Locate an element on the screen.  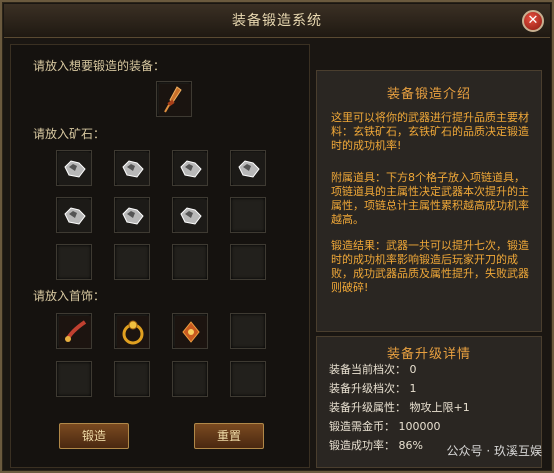
ring-icon is located at coordinates (133, 332).